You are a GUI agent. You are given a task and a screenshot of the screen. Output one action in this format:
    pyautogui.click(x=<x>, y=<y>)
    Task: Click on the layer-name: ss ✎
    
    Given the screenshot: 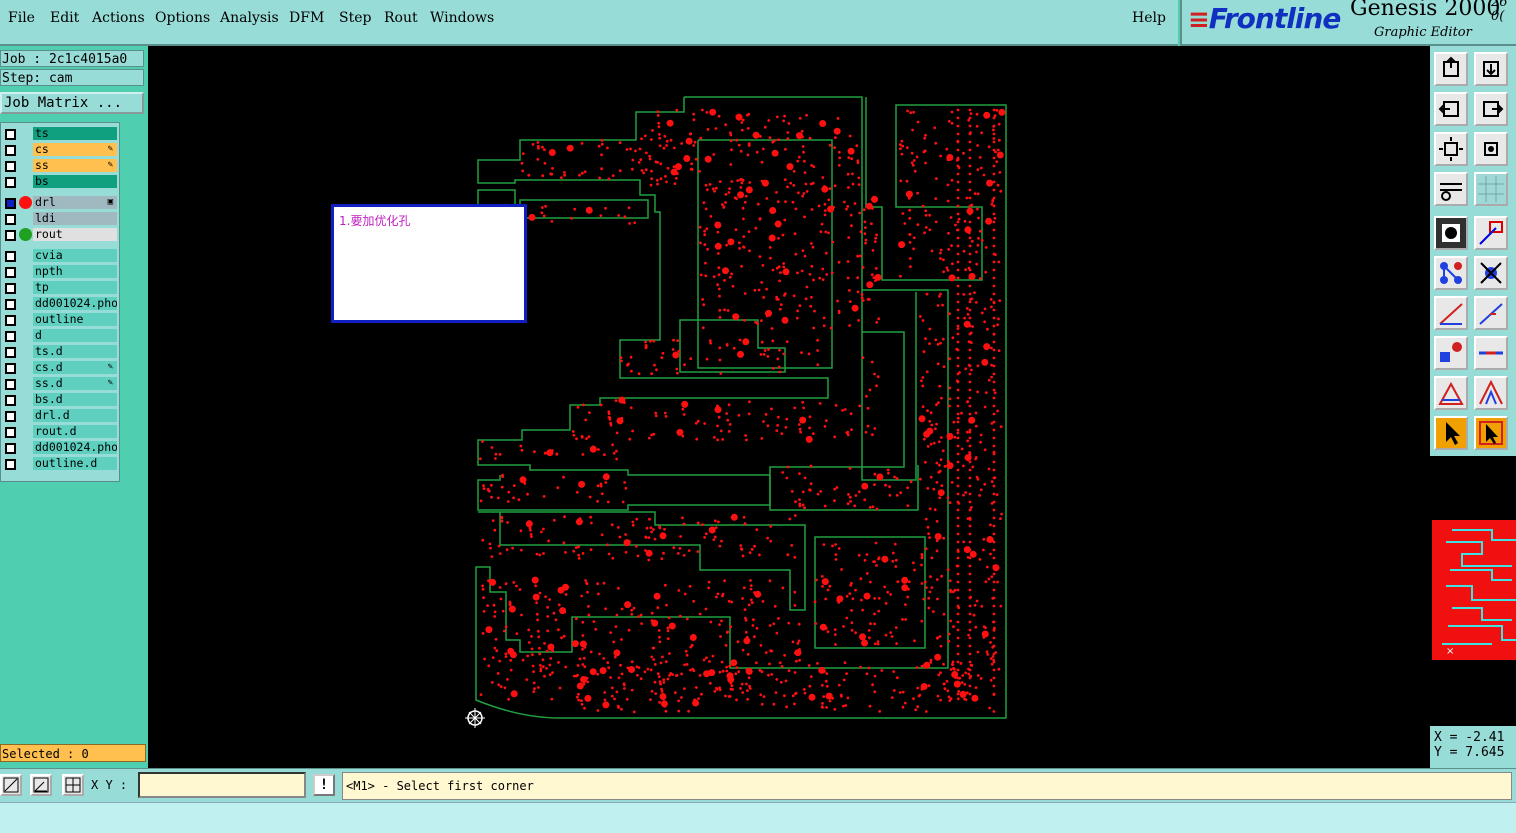 What is the action you would take?
    pyautogui.click(x=75, y=165)
    